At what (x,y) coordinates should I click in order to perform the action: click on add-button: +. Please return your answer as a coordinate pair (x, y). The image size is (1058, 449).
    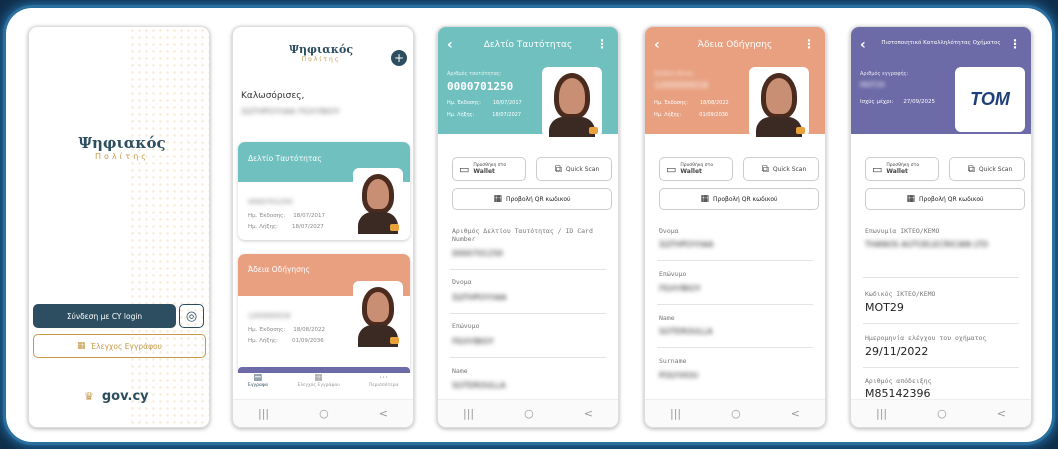
    Looking at the image, I should click on (399, 58).